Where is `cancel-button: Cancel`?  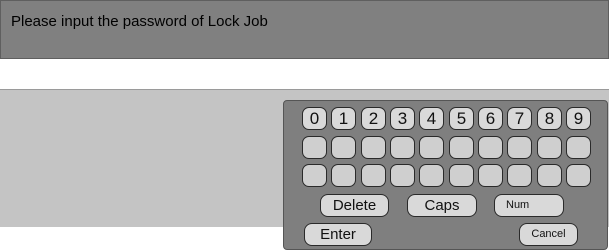 cancel-button: Cancel is located at coordinates (548, 234).